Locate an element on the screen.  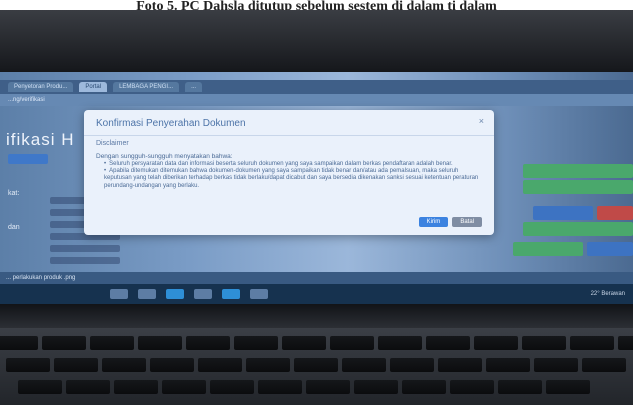
dialog-divider is located at coordinates (289, 135).